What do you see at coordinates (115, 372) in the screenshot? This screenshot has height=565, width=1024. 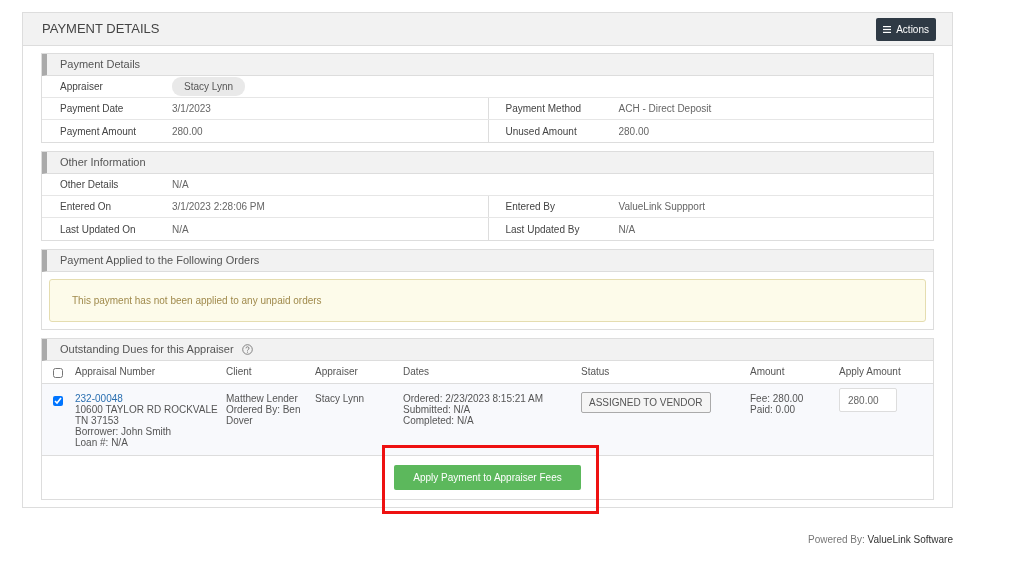 I see `column-header: Appraisal Number` at bounding box center [115, 372].